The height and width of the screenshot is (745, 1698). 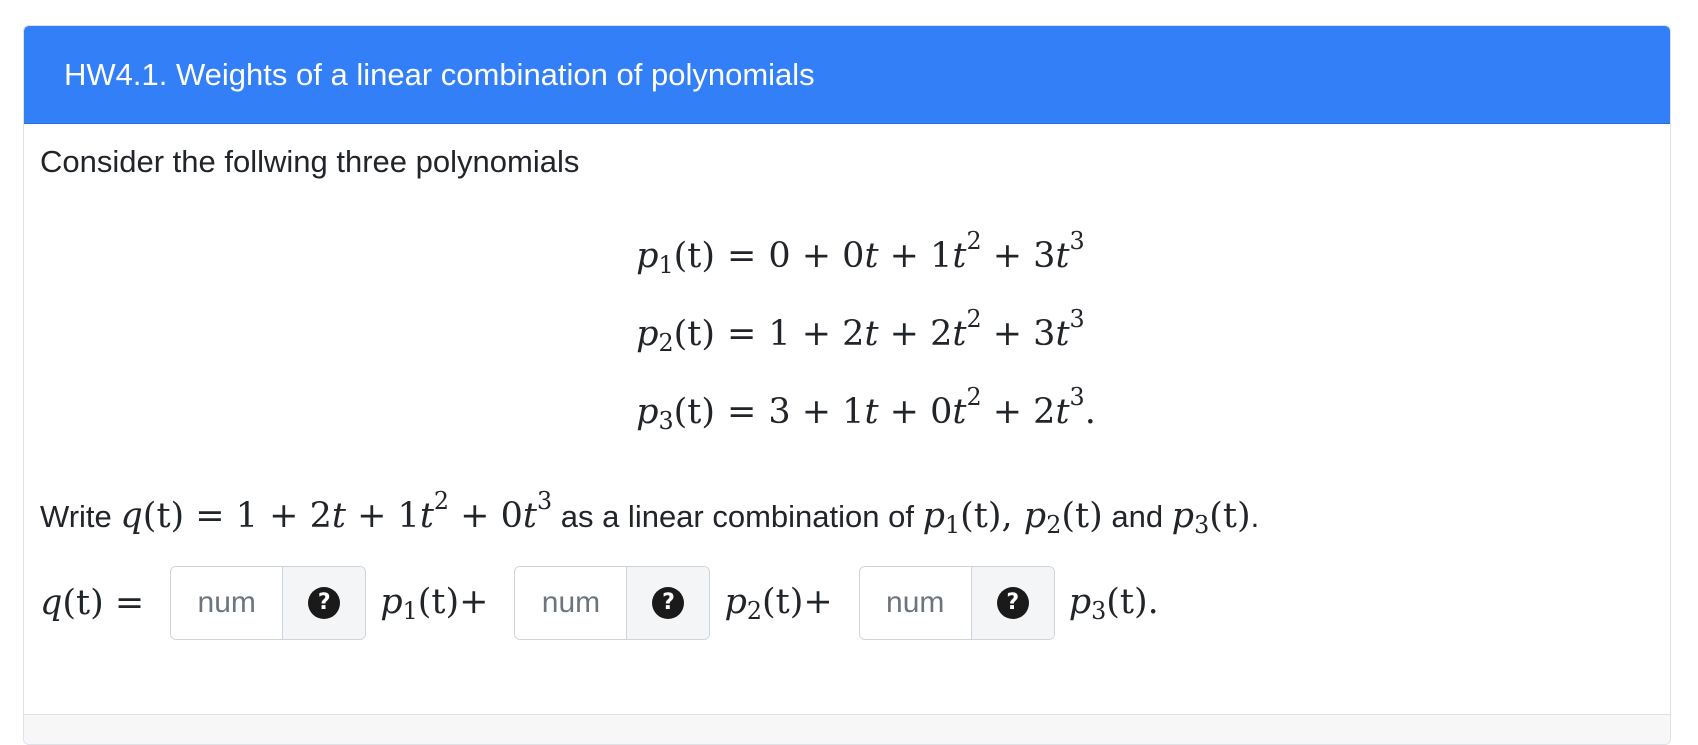 I want to click on weight-3-input-group: ?, so click(x=956, y=603).